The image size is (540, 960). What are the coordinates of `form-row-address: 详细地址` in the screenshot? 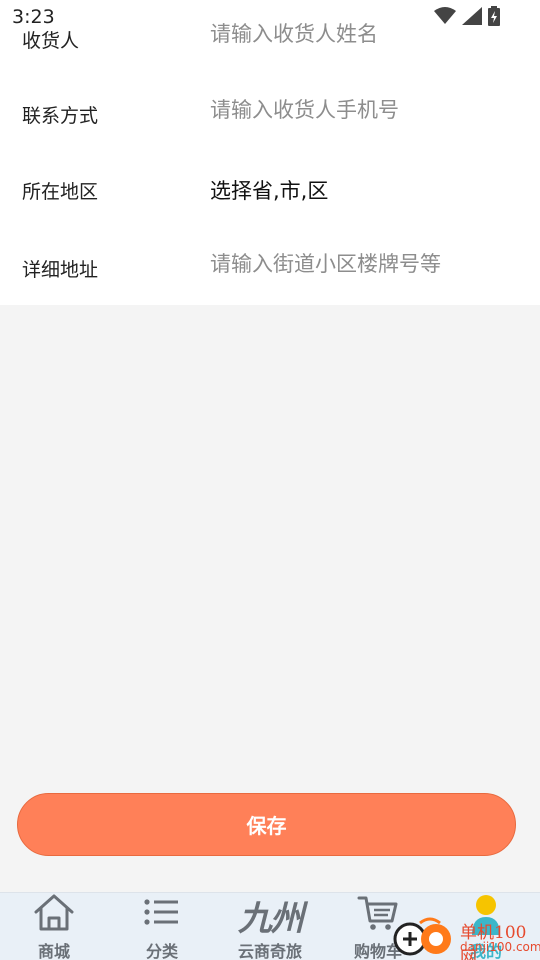 It's located at (270, 266).